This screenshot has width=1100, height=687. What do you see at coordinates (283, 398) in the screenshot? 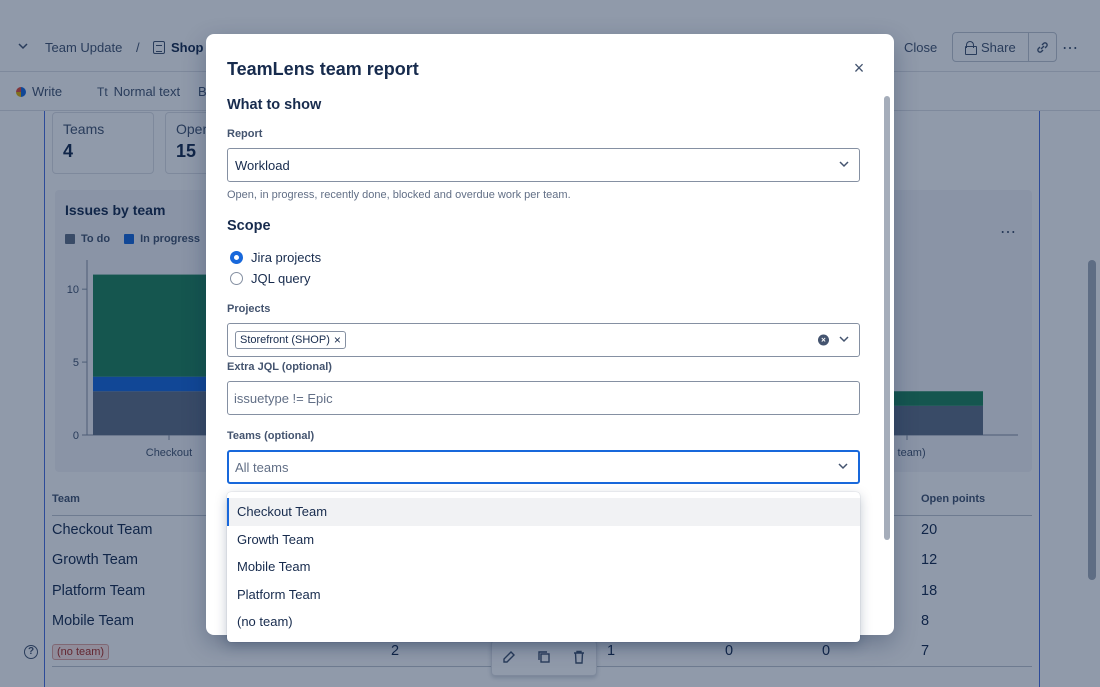
I see `extra-jql-placeholder: issuetype != Epic` at bounding box center [283, 398].